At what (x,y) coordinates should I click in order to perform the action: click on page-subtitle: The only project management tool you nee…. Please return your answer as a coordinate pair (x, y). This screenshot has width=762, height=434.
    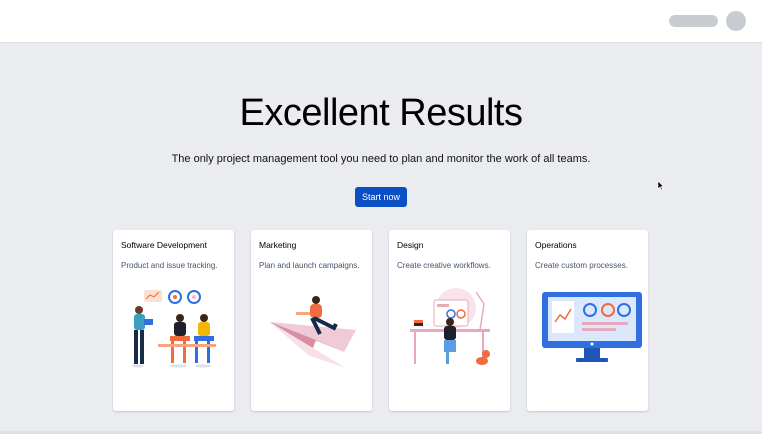
    Looking at the image, I should click on (381, 159).